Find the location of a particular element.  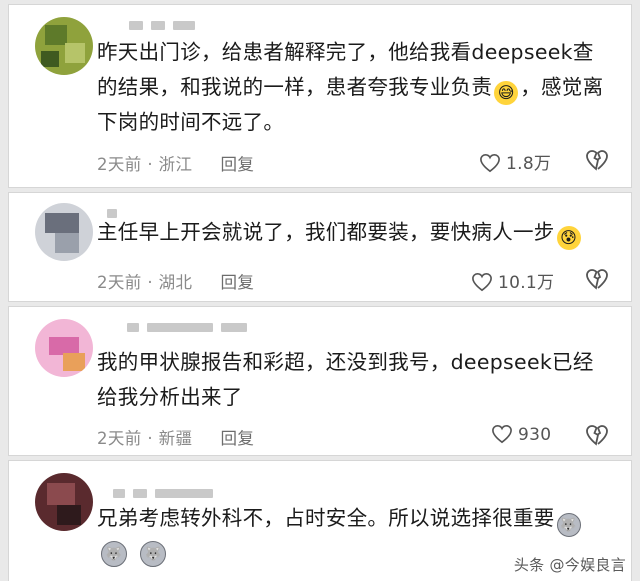

comment-meta: 2天前 · 湖北 回复 is located at coordinates (176, 282).